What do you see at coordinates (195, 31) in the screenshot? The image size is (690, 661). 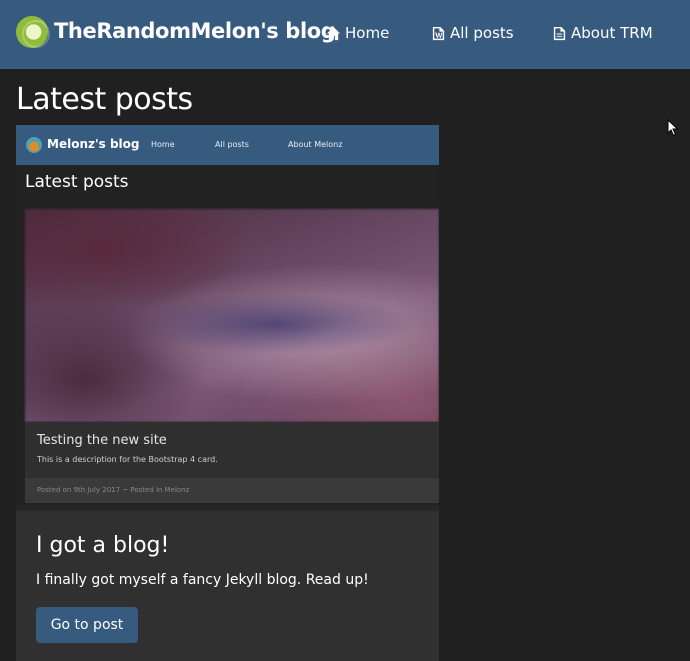 I see `brand-link: TheRandomMelon's blog` at bounding box center [195, 31].